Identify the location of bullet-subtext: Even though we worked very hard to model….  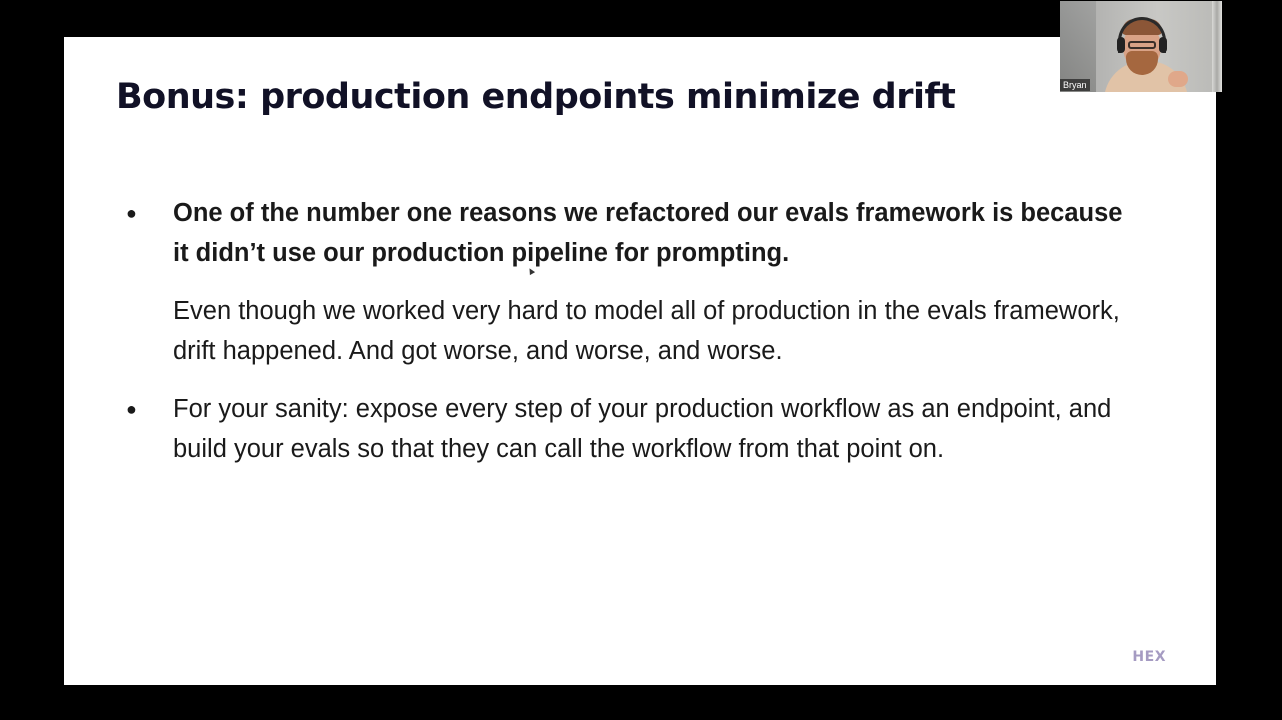
(646, 331).